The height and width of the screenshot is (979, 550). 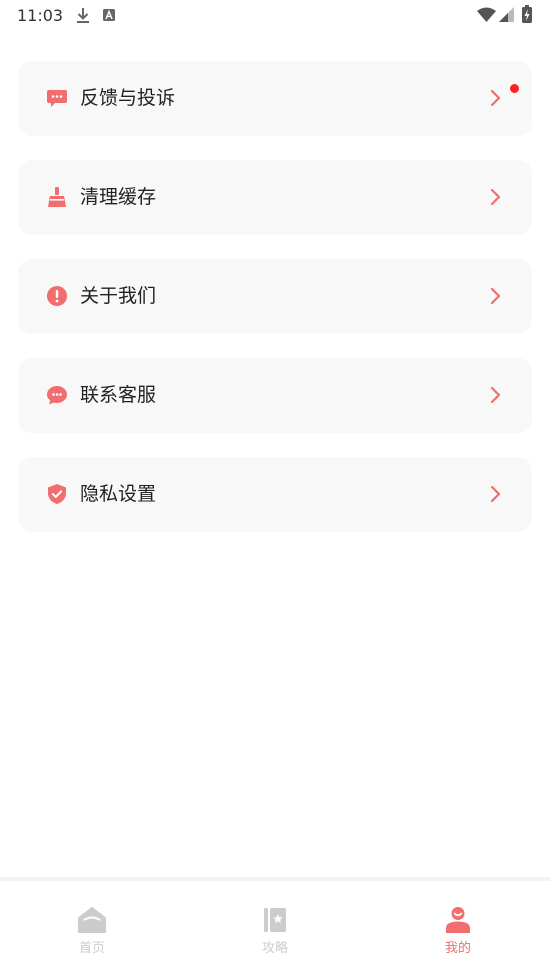 What do you see at coordinates (91, 948) in the screenshot?
I see `tab-label: 首页` at bounding box center [91, 948].